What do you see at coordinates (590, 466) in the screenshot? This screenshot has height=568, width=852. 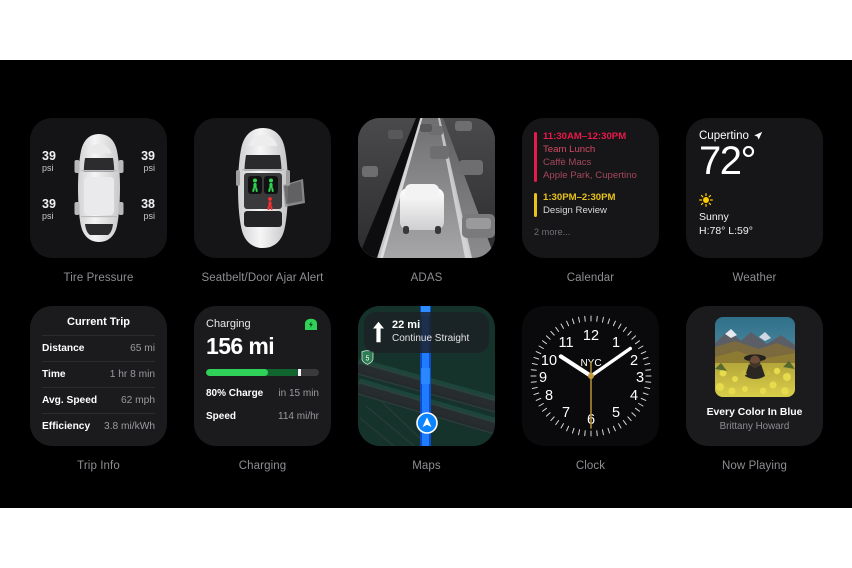 I see `caption-clock: Clock` at bounding box center [590, 466].